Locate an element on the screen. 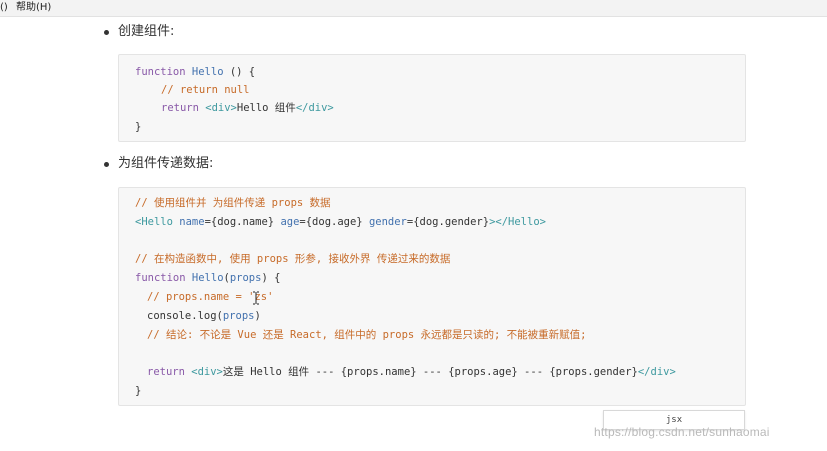 The width and height of the screenshot is (827, 451). code-text: ) is located at coordinates (257, 316).